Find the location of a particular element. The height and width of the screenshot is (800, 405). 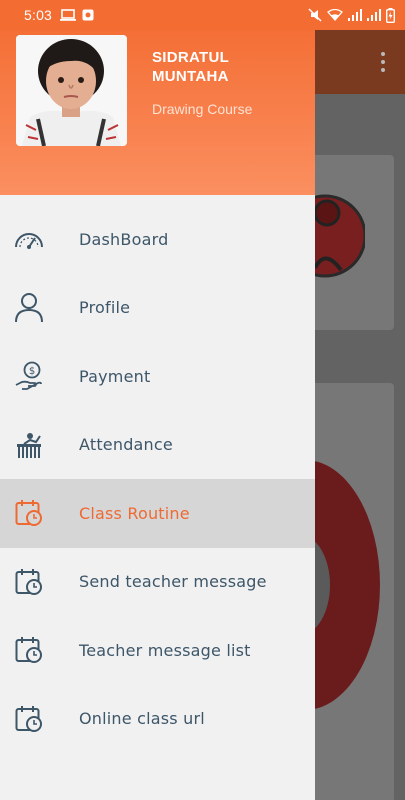

user-name: SIDRATUL MUNTAHA is located at coordinates (190, 67).